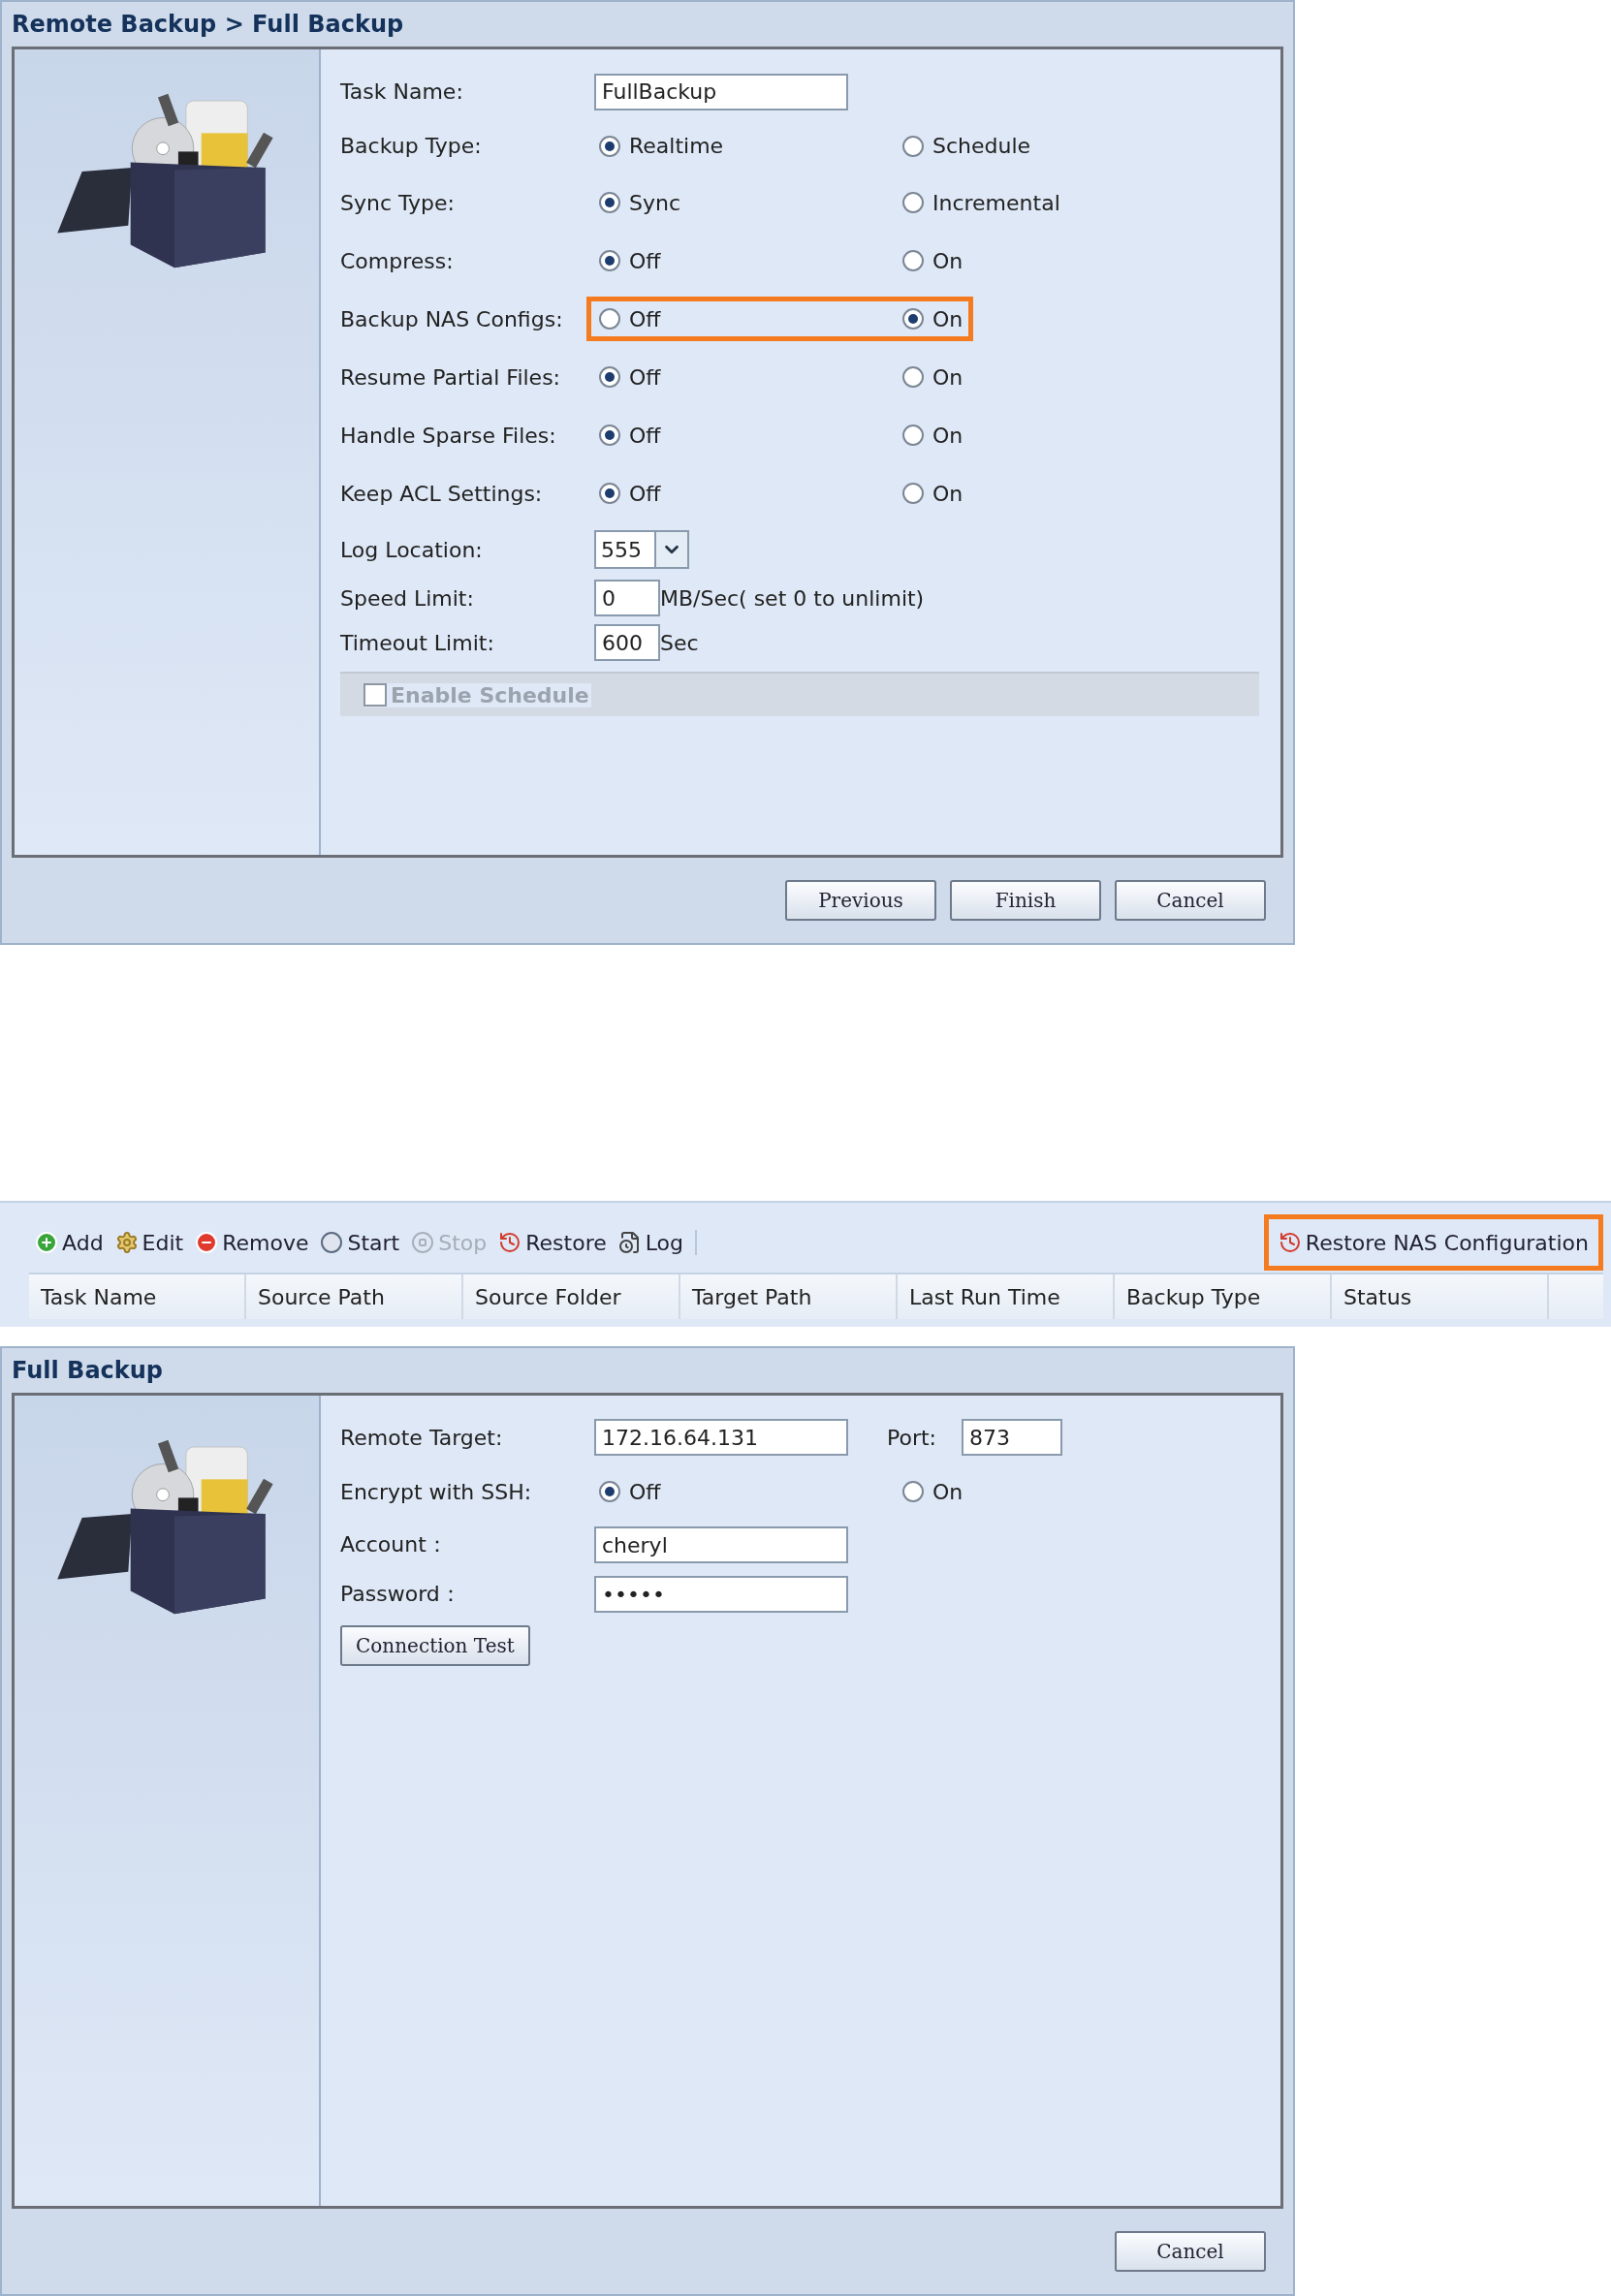  I want to click on column-header: Backup Type, so click(1223, 1297).